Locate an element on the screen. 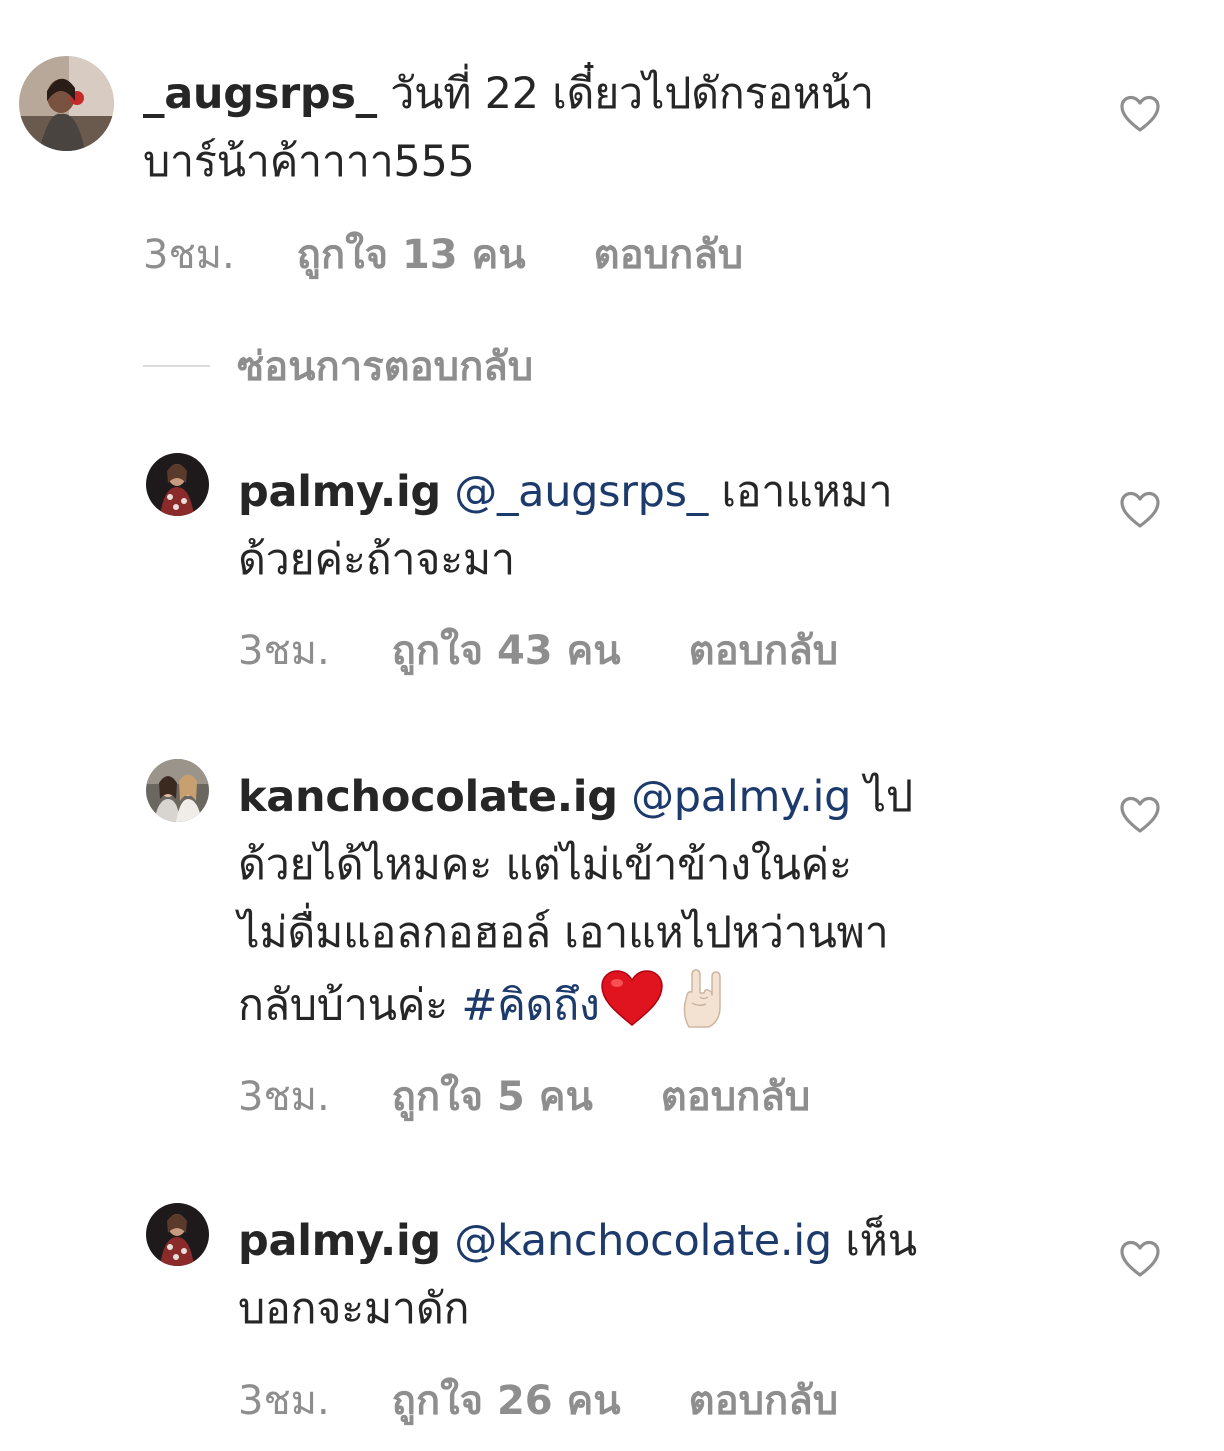 The width and height of the screenshot is (1224, 1451). comment-meta: 3ชม. ถูกใจ 5 คน ตอบกลับ is located at coordinates (524, 1096).